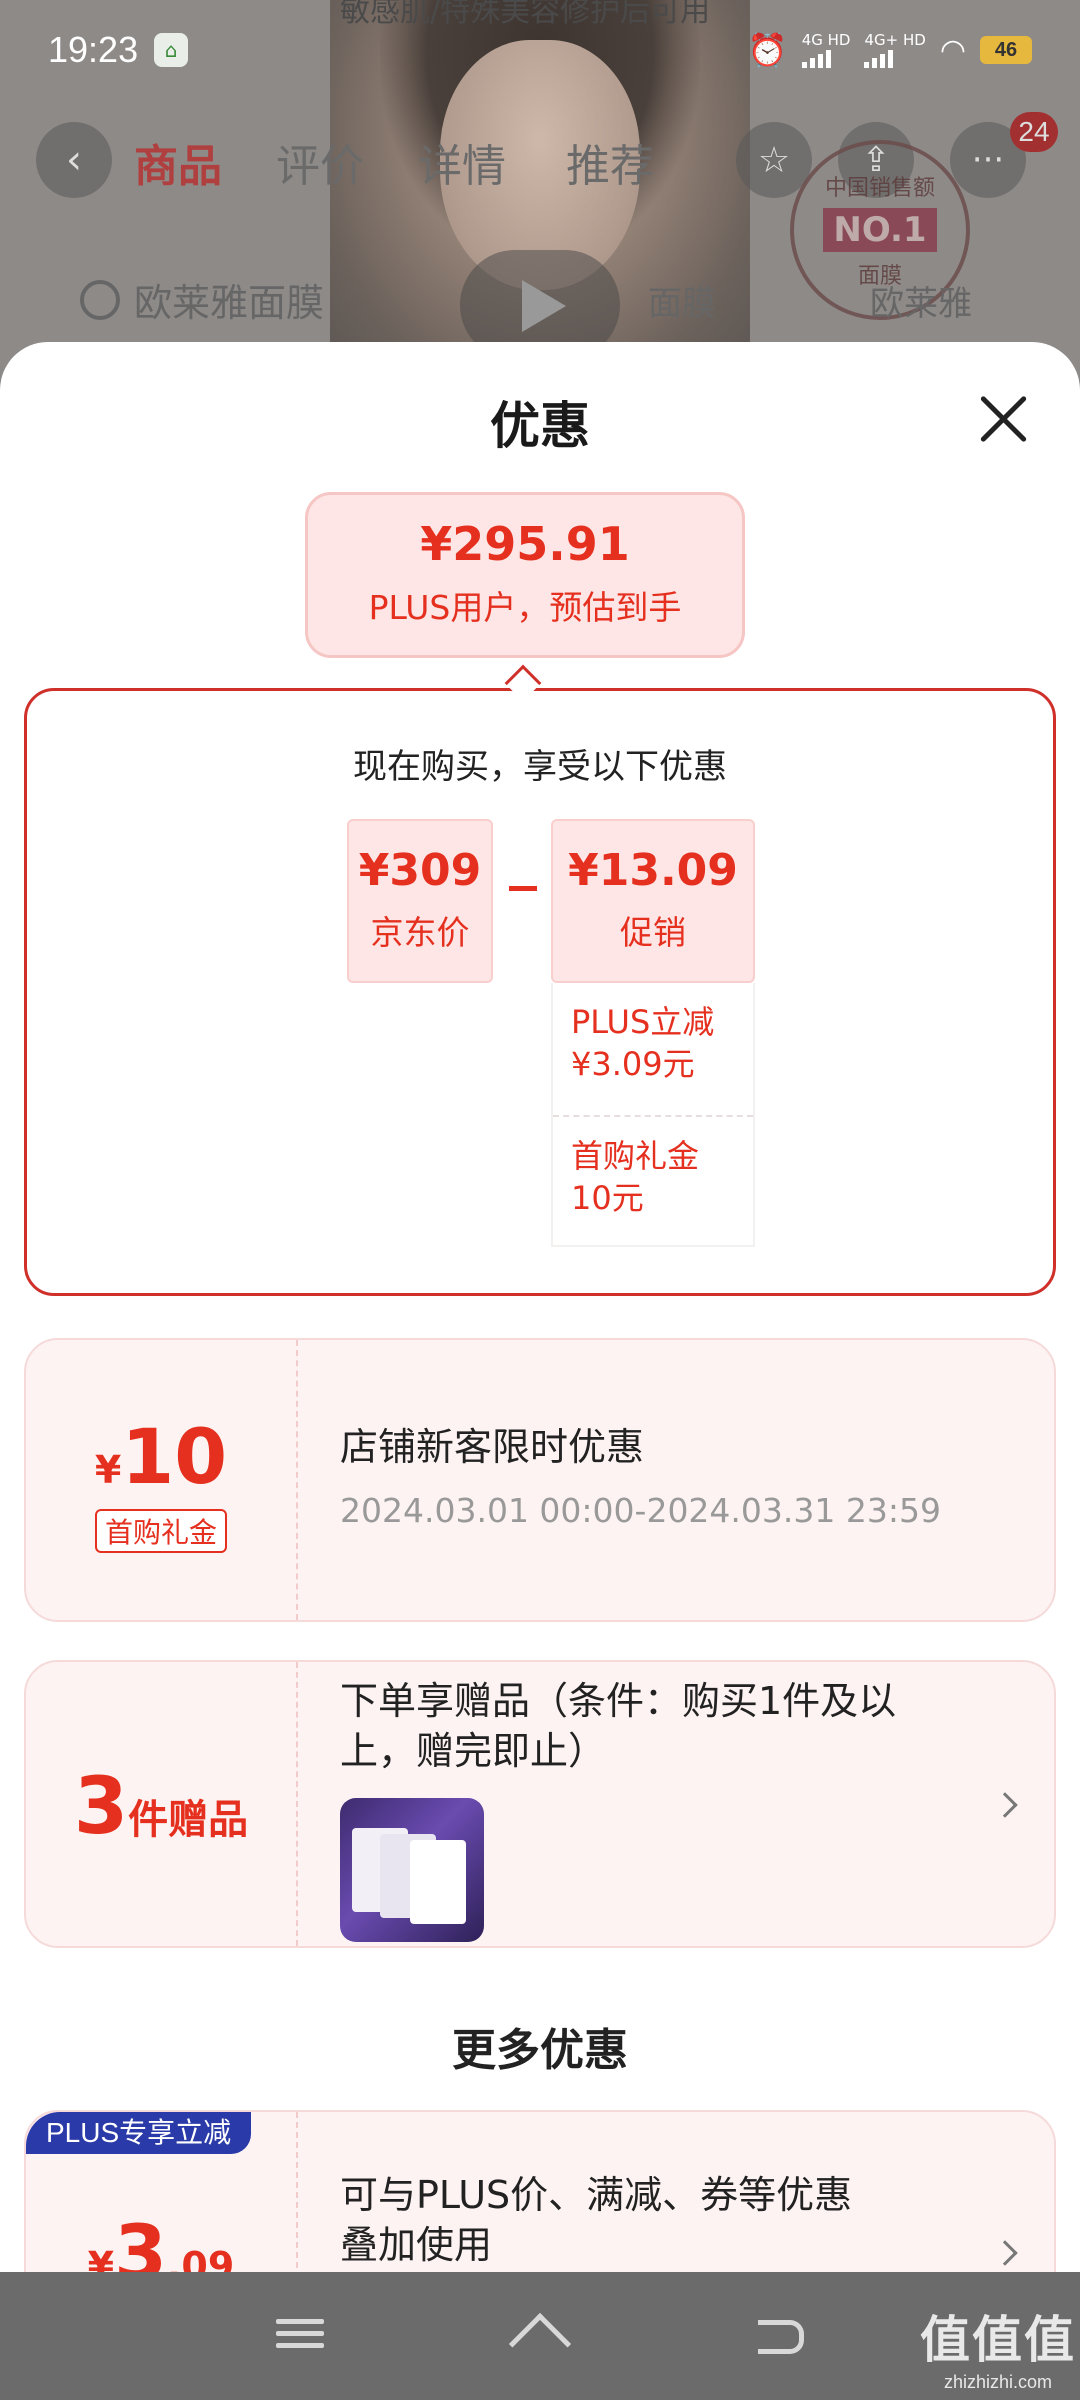 The height and width of the screenshot is (2400, 1080). I want to click on jd-price-label: 京东价, so click(420, 932).